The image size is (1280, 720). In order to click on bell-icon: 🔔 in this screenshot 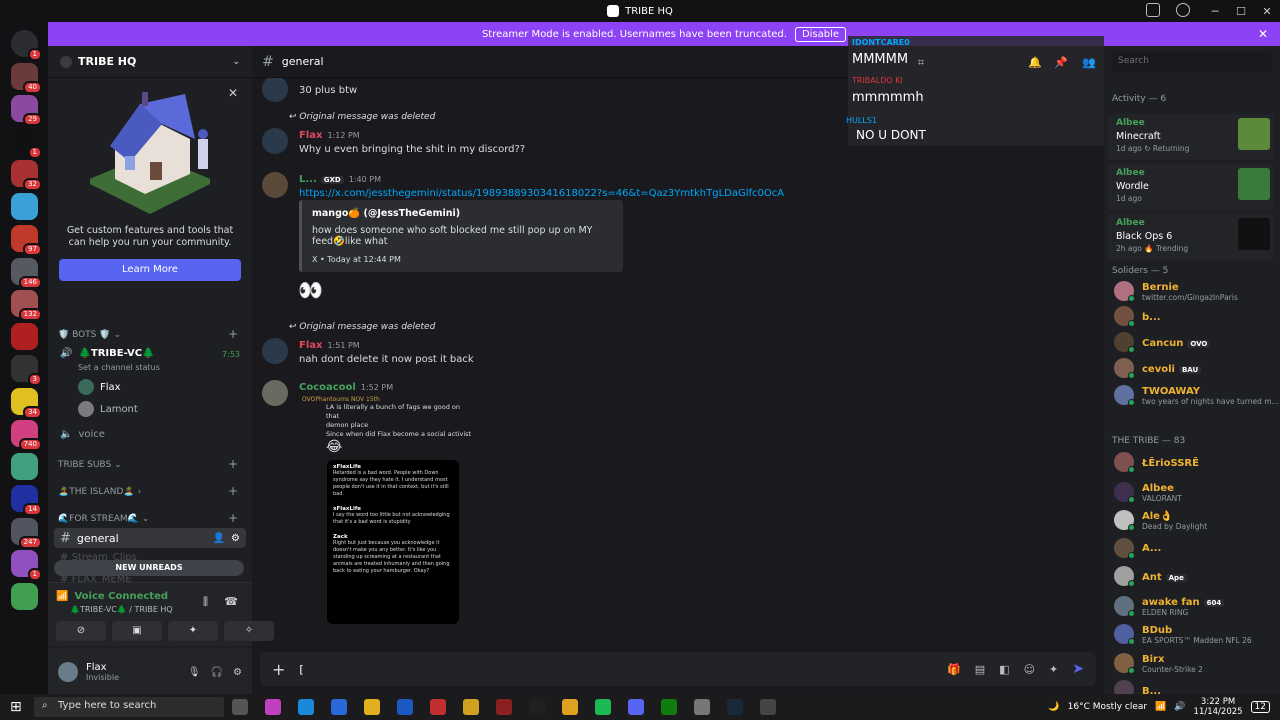, I will do `click(1035, 62)`.